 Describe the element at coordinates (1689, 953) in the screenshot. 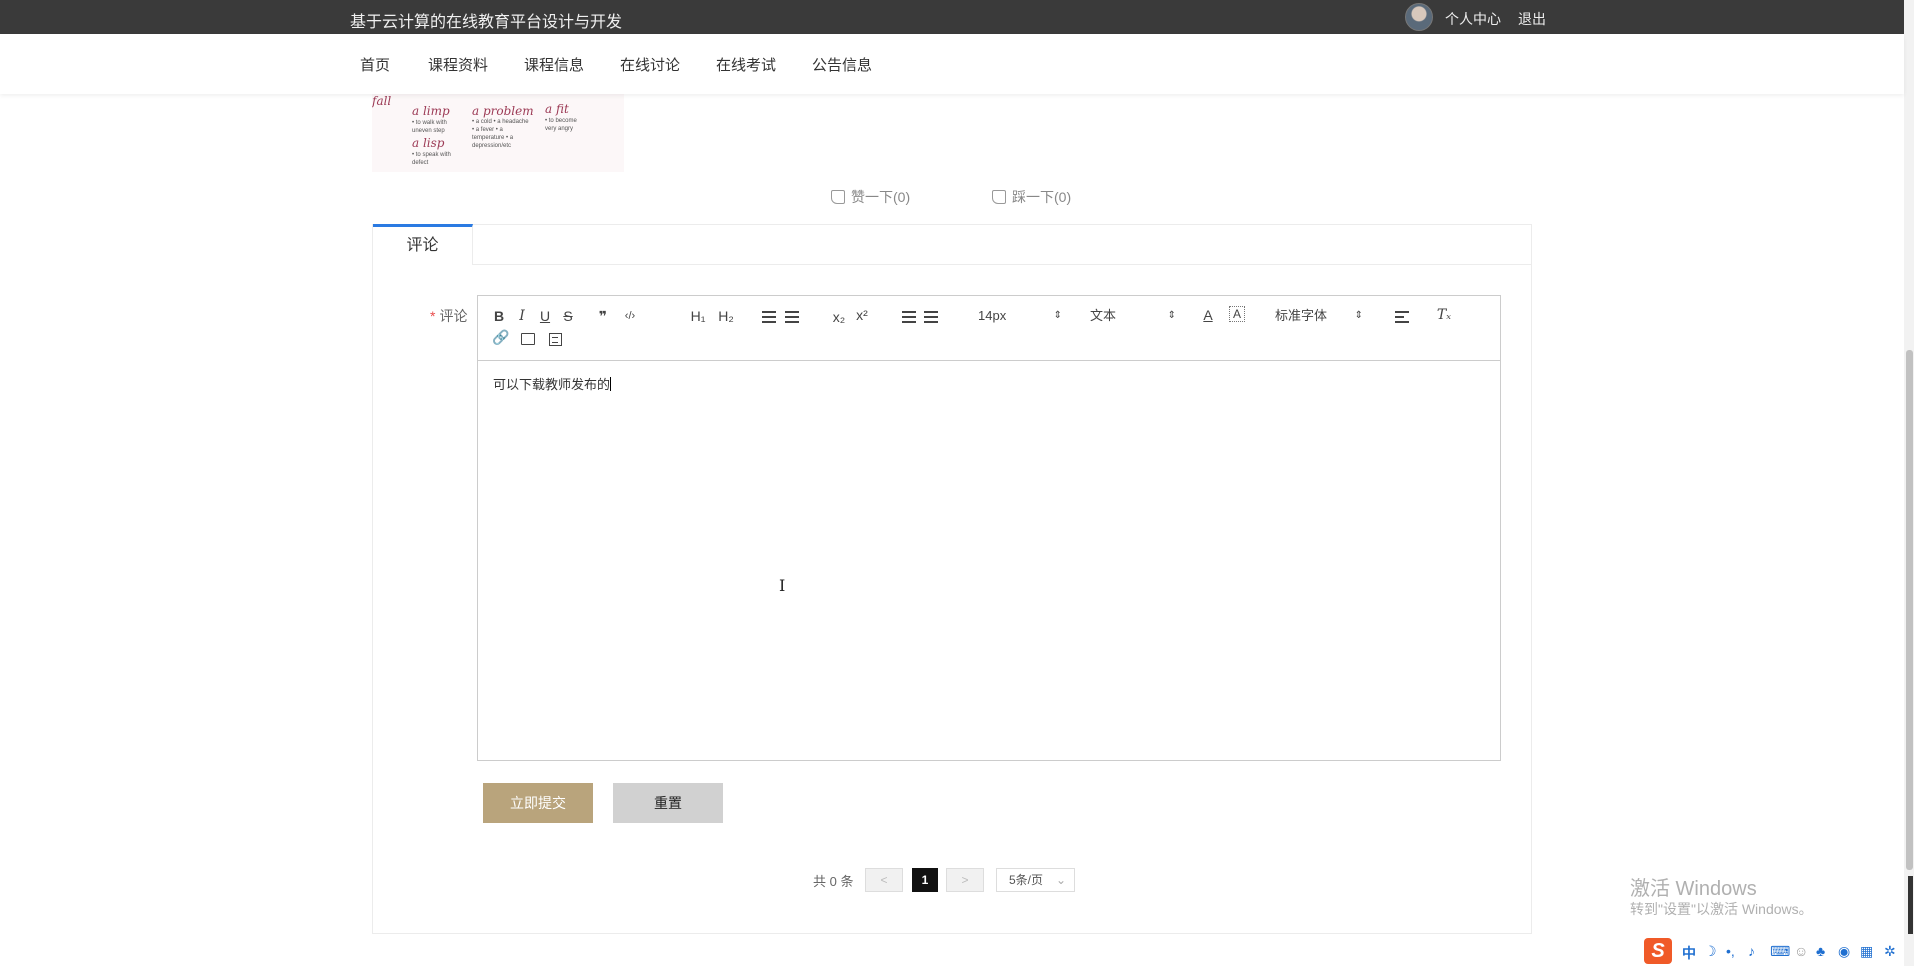

I see `ime-language: 中` at that location.